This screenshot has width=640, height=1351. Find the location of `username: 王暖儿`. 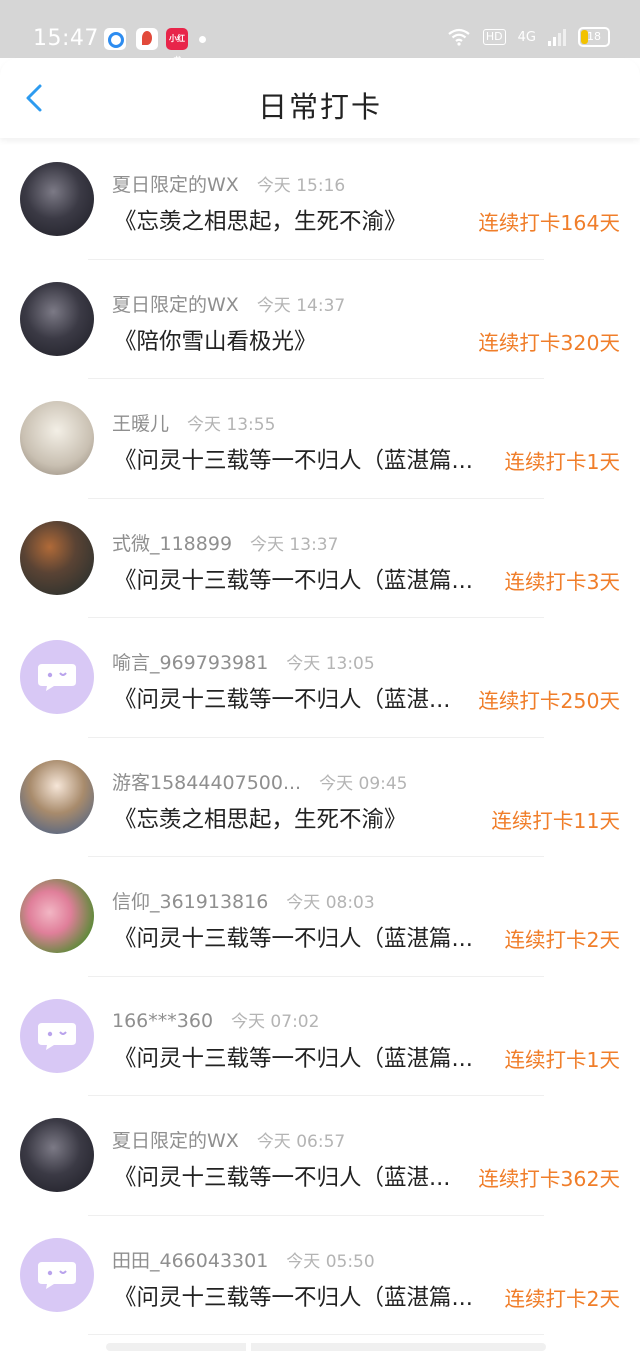

username: 王暖儿 is located at coordinates (140, 424).